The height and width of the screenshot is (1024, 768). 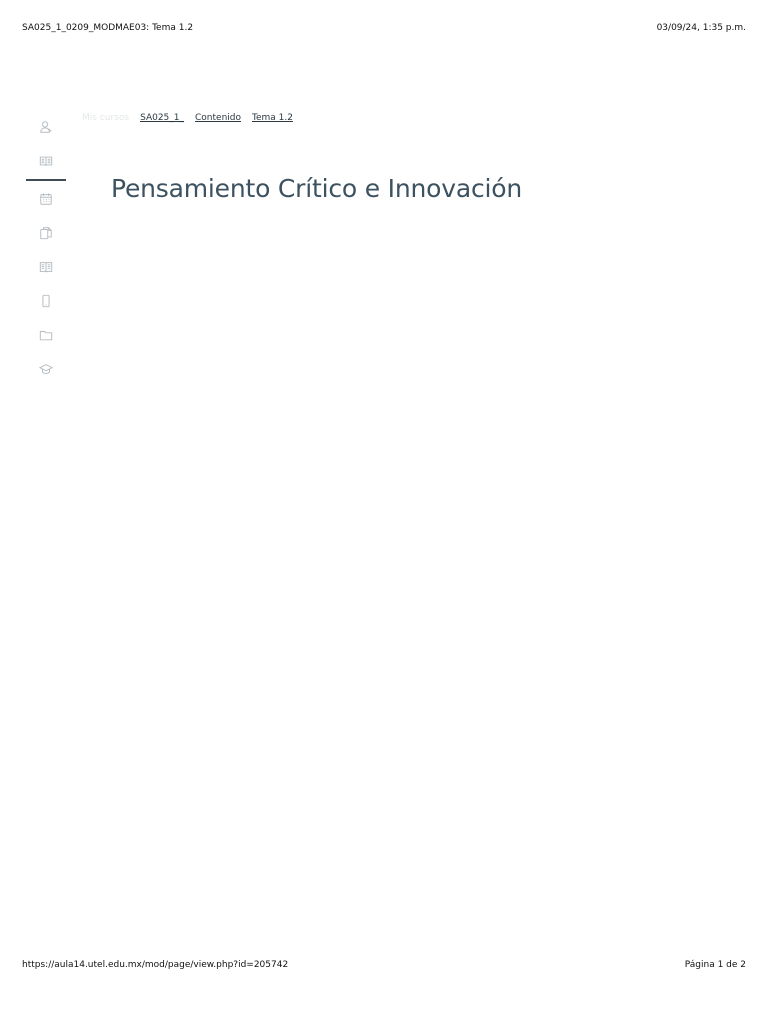 I want to click on breadcrumb-topic-link: Tema 1.2, so click(x=272, y=118).